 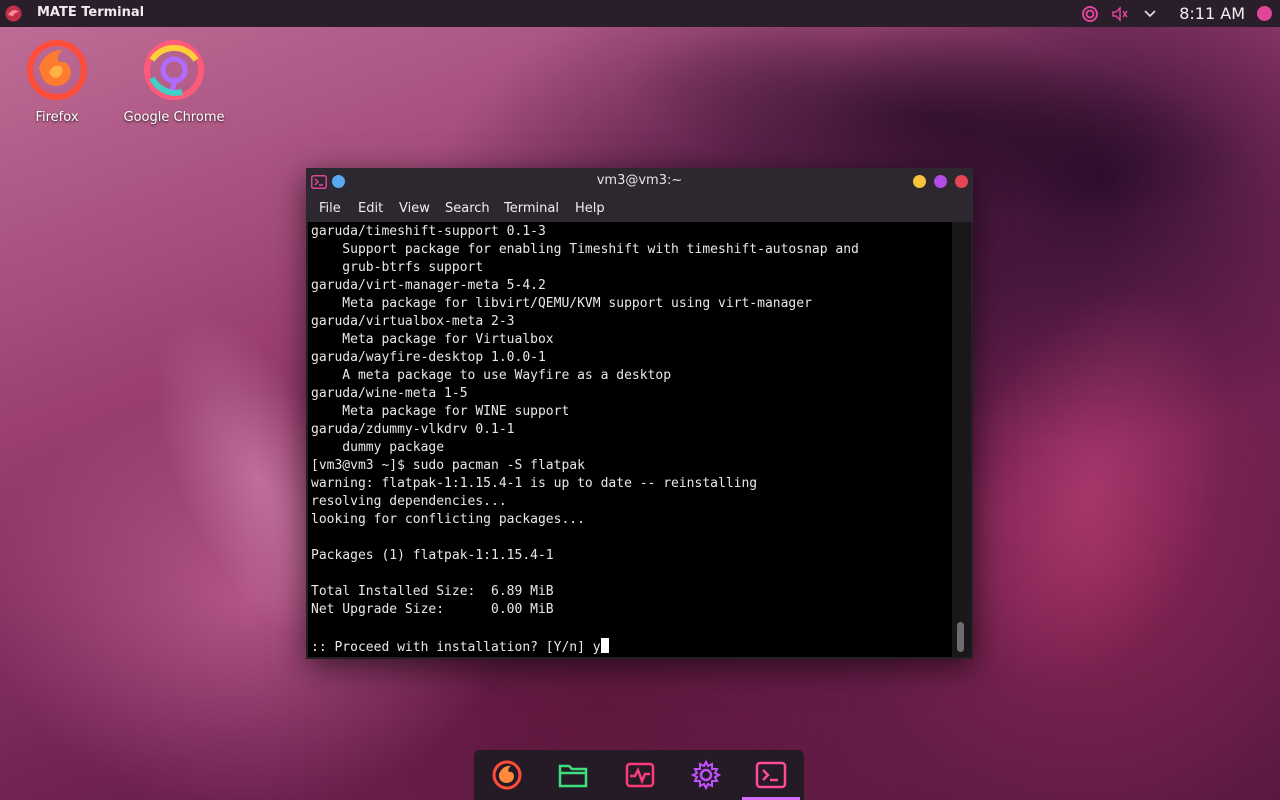 What do you see at coordinates (1090, 14) in the screenshot?
I see `update-notifier-icon` at bounding box center [1090, 14].